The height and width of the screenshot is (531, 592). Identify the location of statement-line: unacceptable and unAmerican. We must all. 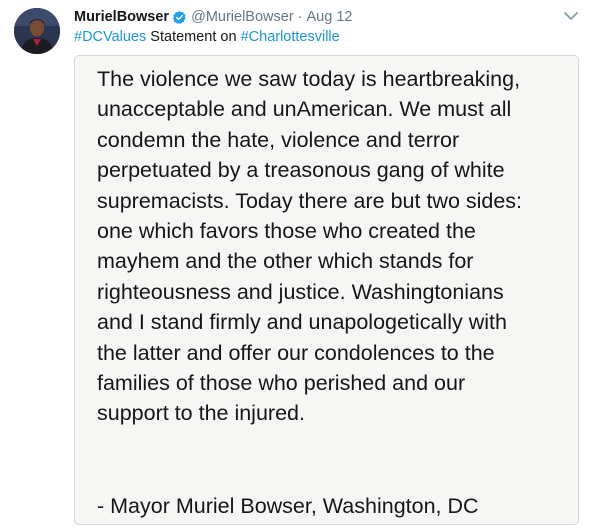
(304, 109).